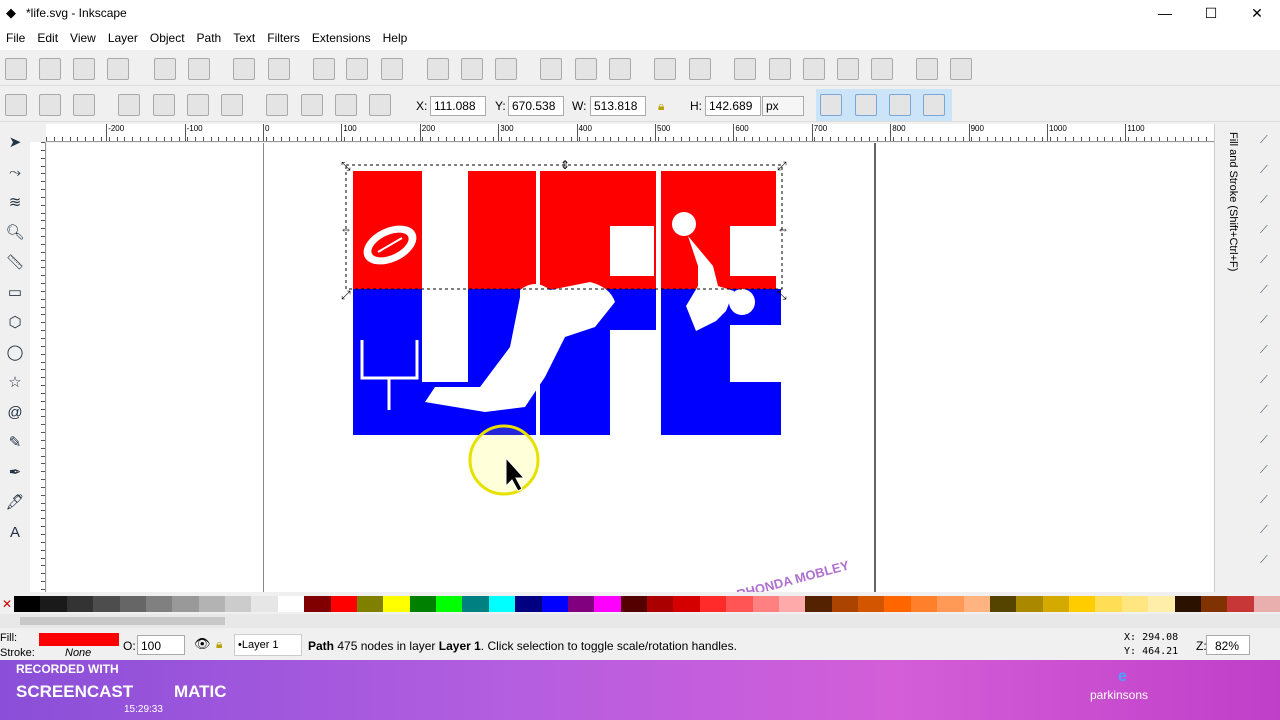 This screenshot has height=720, width=1280. What do you see at coordinates (167, 38) in the screenshot?
I see `menu-object: Object` at bounding box center [167, 38].